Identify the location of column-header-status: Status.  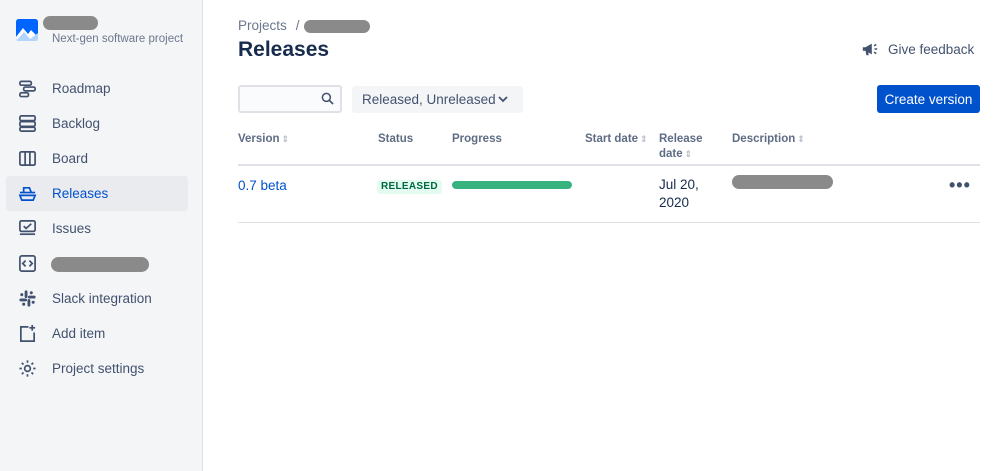
(396, 139).